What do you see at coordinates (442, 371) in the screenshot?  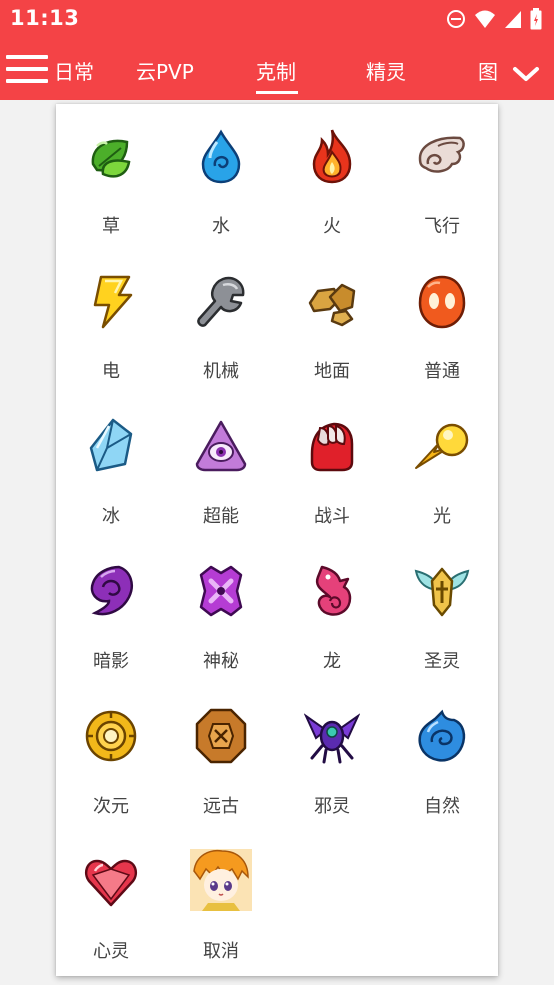 I see `type-label: 普通` at bounding box center [442, 371].